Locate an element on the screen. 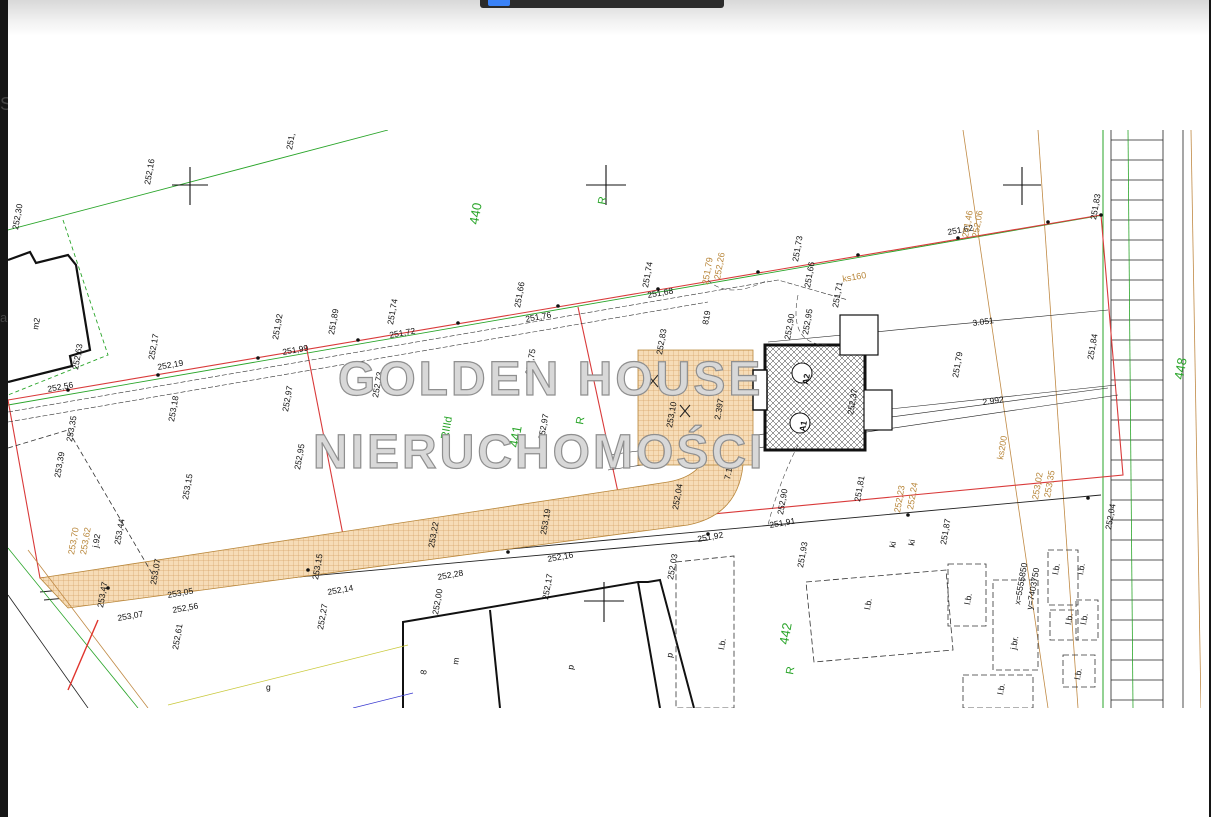 Image resolution: width=1211 pixels, height=817 pixels. edge-text-fragment: S is located at coordinates (4, 104).